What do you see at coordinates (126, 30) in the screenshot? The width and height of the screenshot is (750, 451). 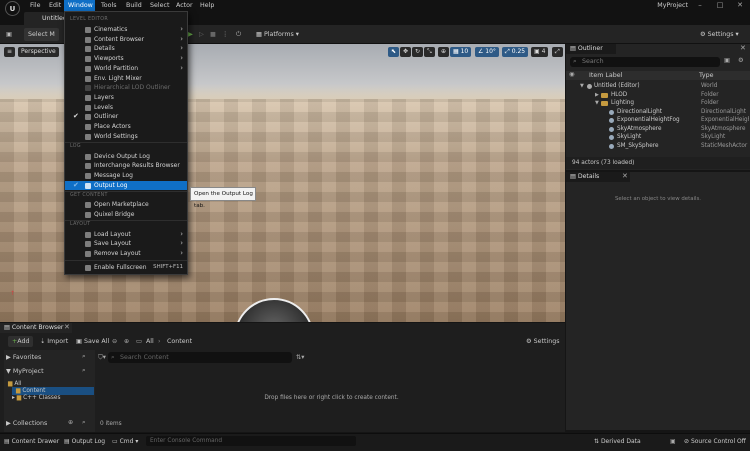 I see `menu-item-cinematics: Cinematics ›` at bounding box center [126, 30].